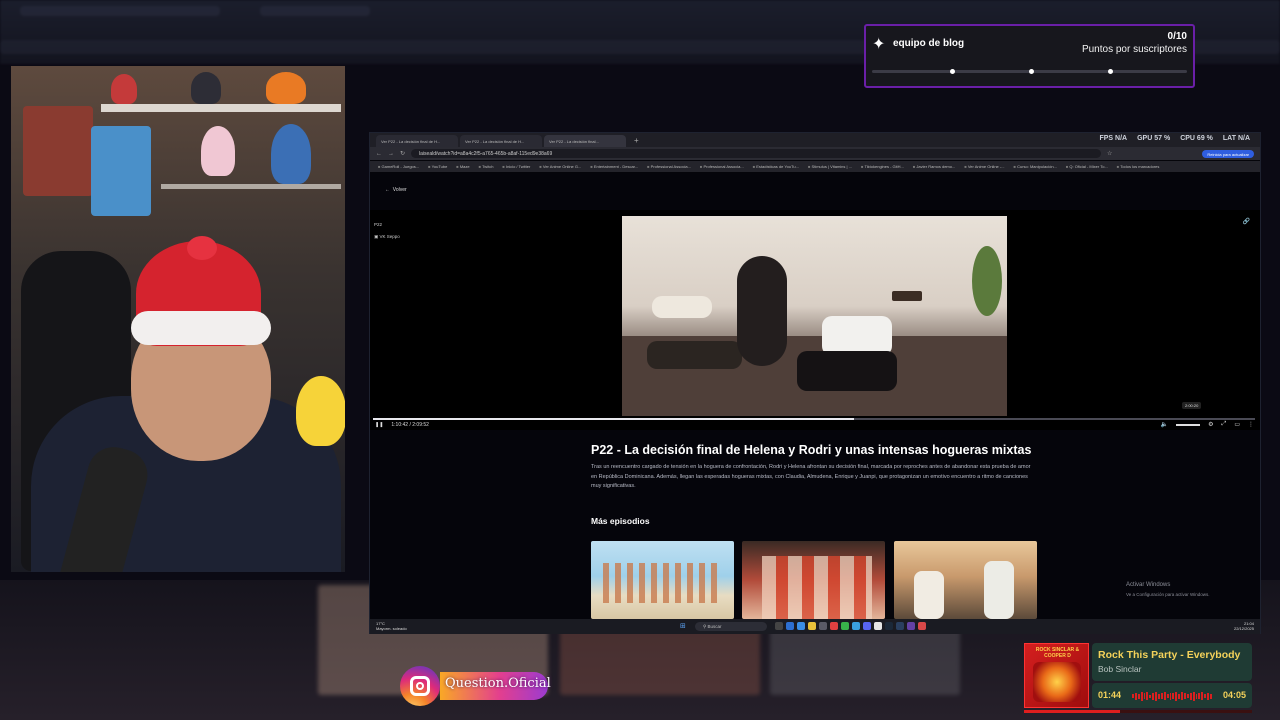 The height and width of the screenshot is (720, 1280). Describe the element at coordinates (396, 190) in the screenshot. I see `back-button: ← Volver` at that location.